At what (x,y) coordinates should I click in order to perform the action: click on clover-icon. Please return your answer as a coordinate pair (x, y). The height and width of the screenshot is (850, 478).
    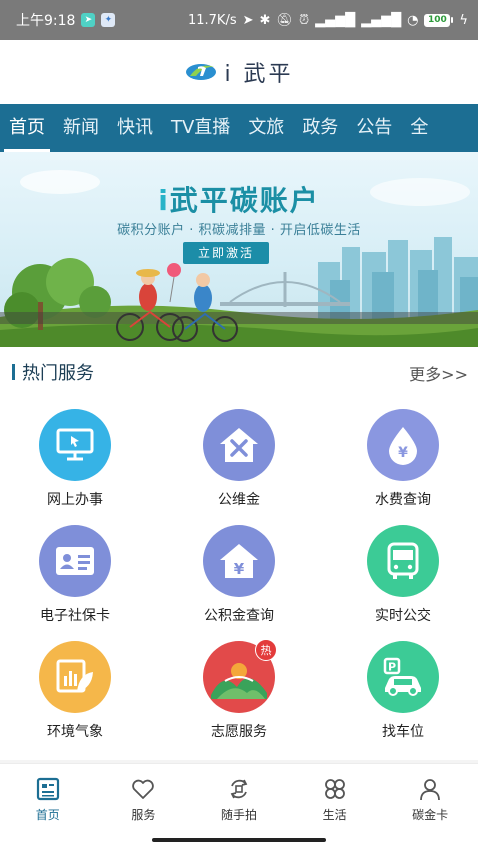
    Looking at the image, I should click on (334, 789).